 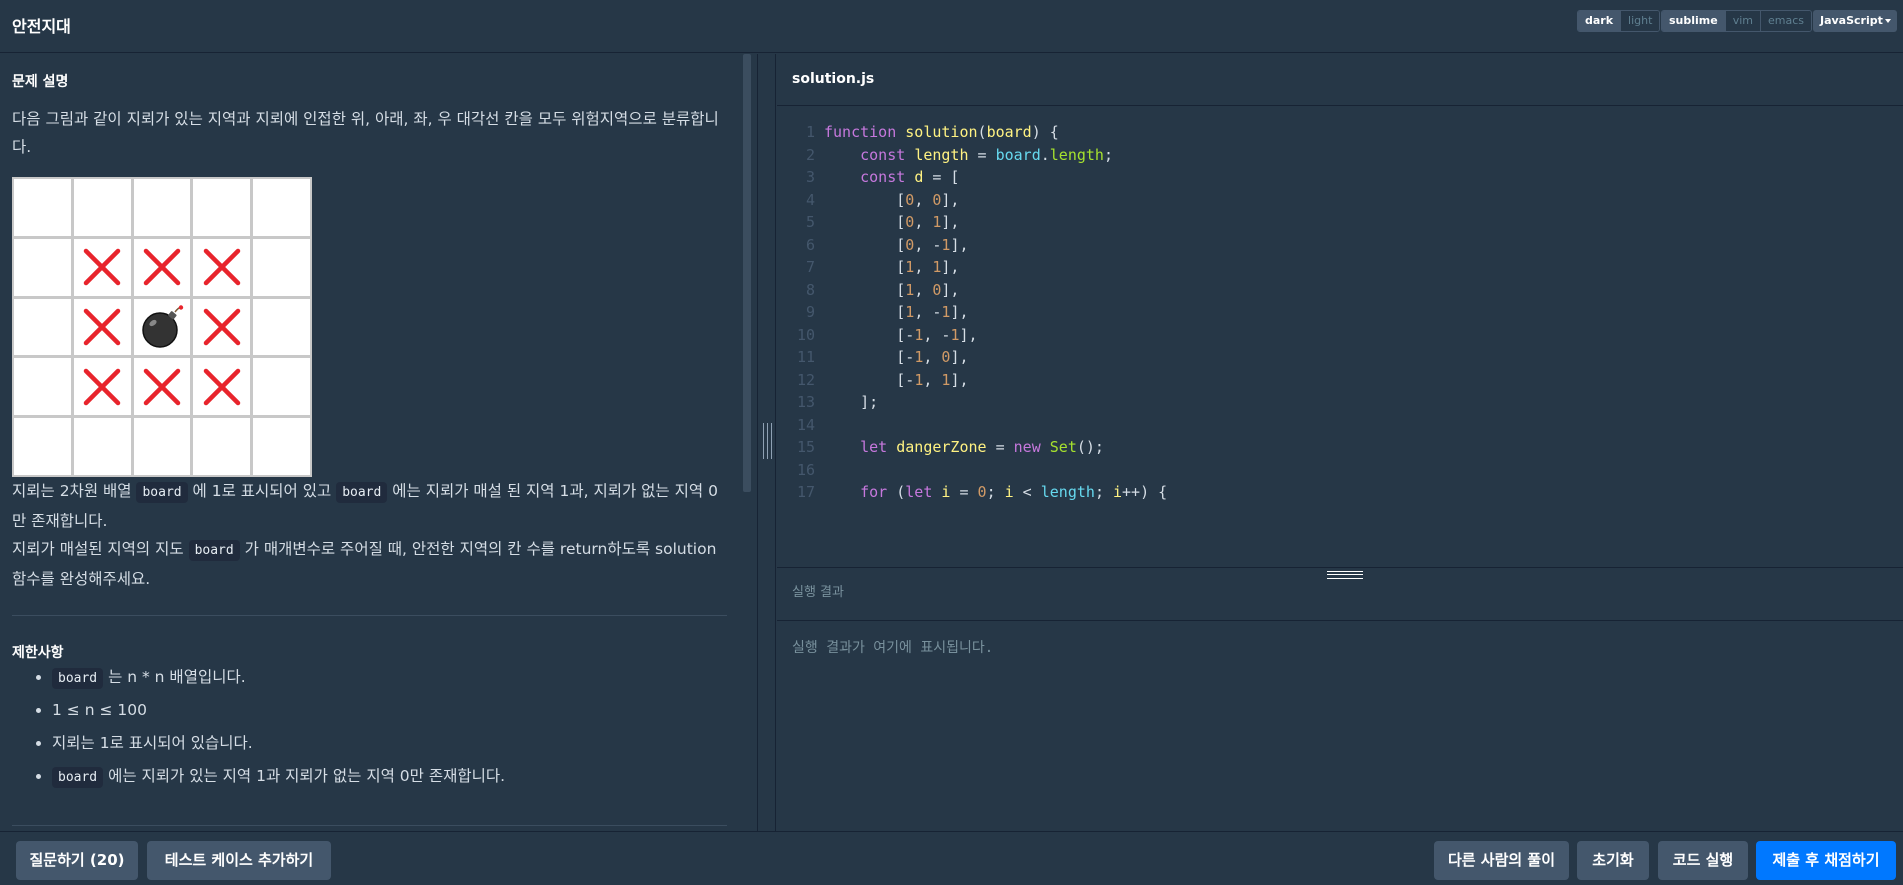 I want to click on code-token: , -, so click(x=928, y=312).